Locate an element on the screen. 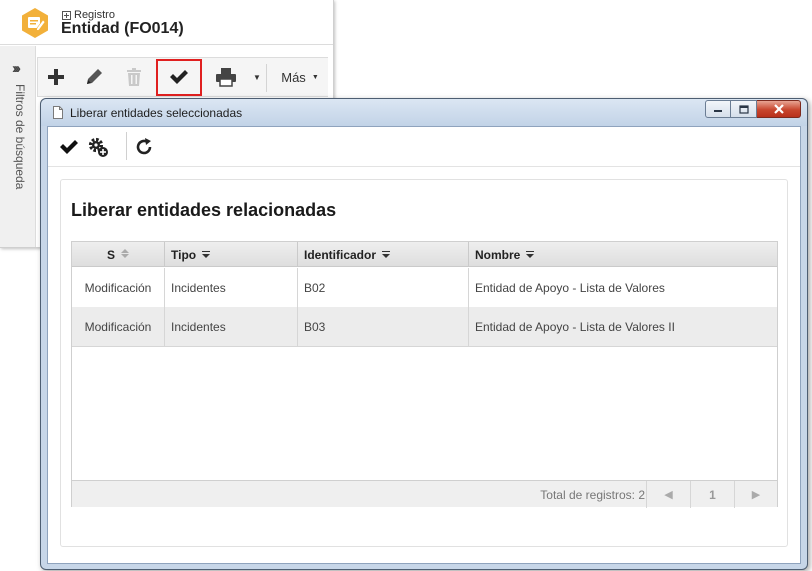 Image resolution: width=812 pixels, height=571 pixels. print-dropdown-button: ▼ is located at coordinates (257, 77).